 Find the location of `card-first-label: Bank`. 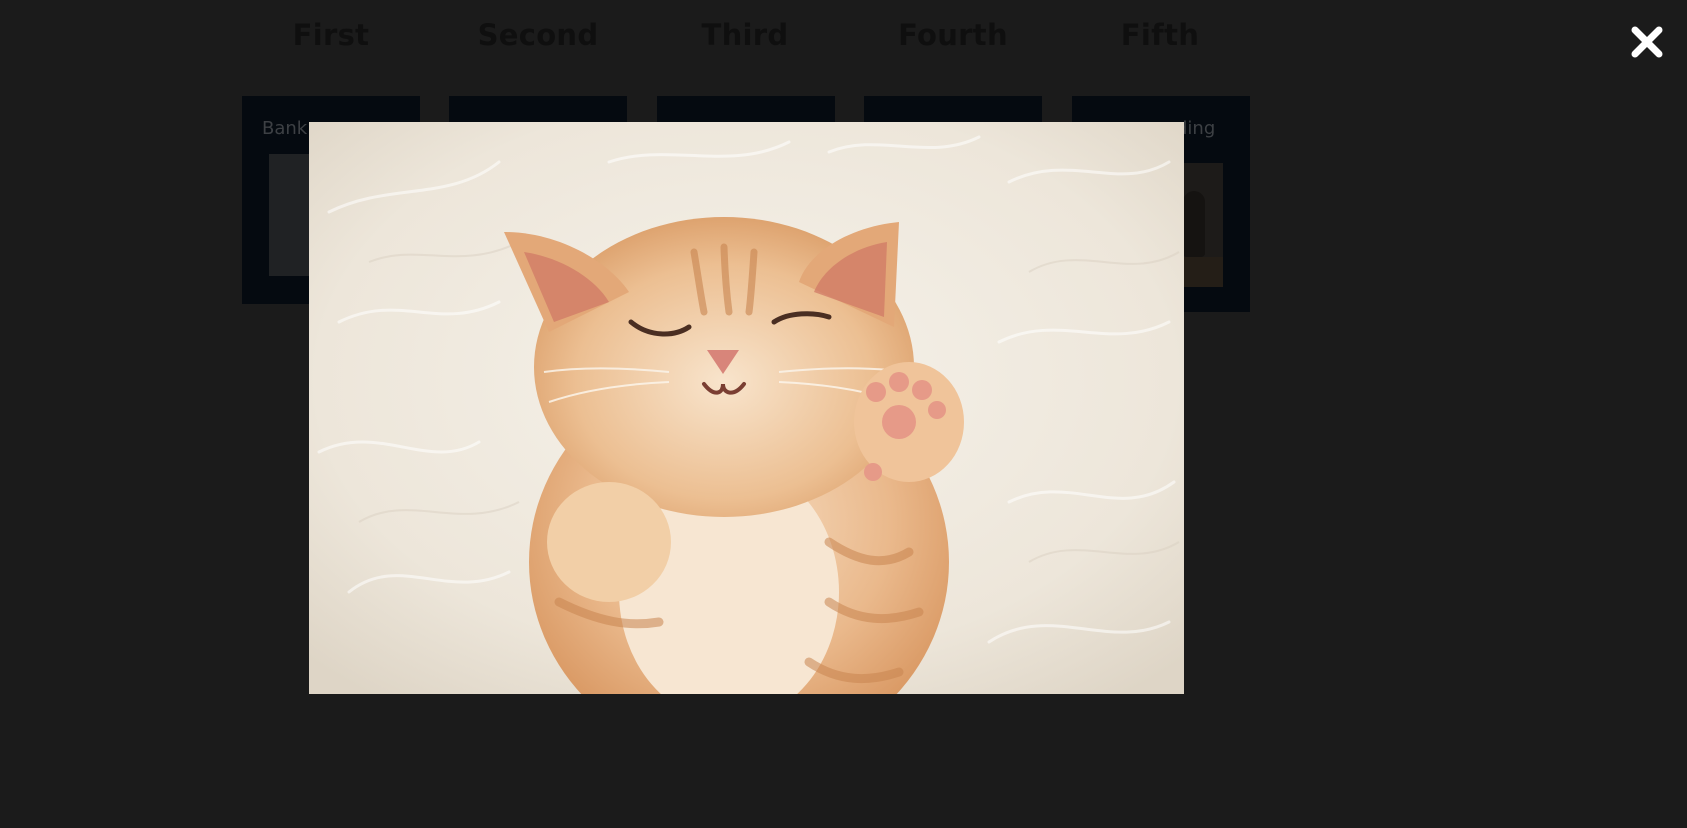

card-first-label: Bank is located at coordinates (285, 128).